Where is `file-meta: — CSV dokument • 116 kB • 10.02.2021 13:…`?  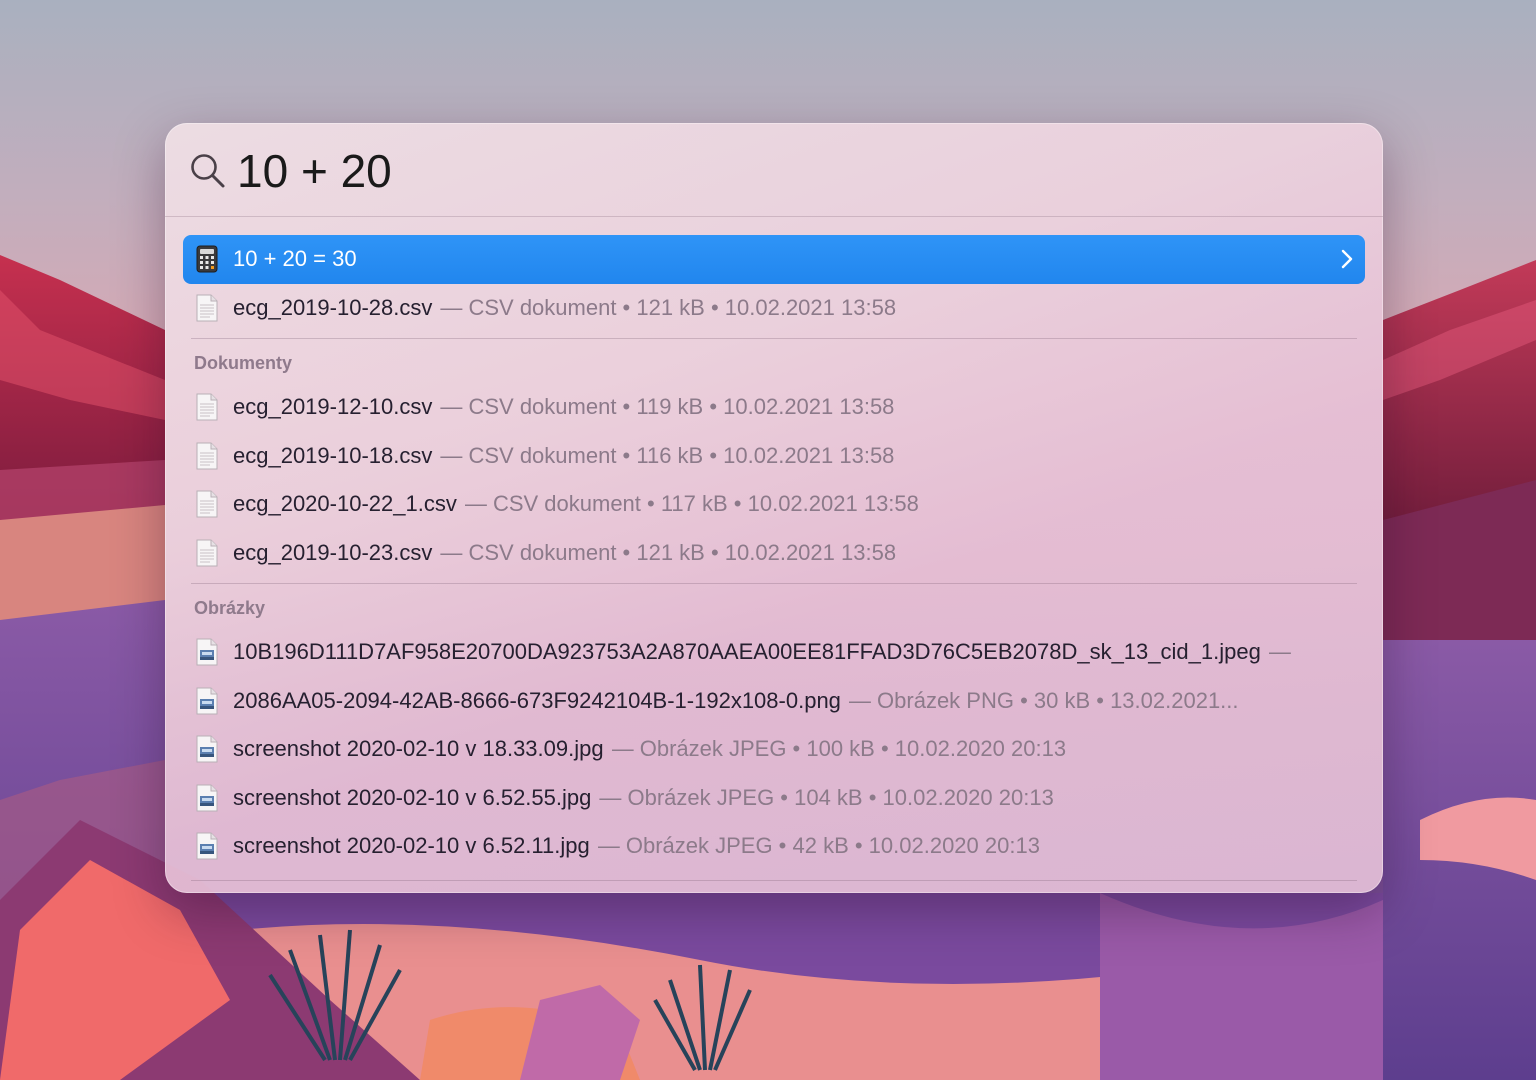
file-meta: — CSV dokument • 116 kB • 10.02.2021 13:… is located at coordinates (667, 455).